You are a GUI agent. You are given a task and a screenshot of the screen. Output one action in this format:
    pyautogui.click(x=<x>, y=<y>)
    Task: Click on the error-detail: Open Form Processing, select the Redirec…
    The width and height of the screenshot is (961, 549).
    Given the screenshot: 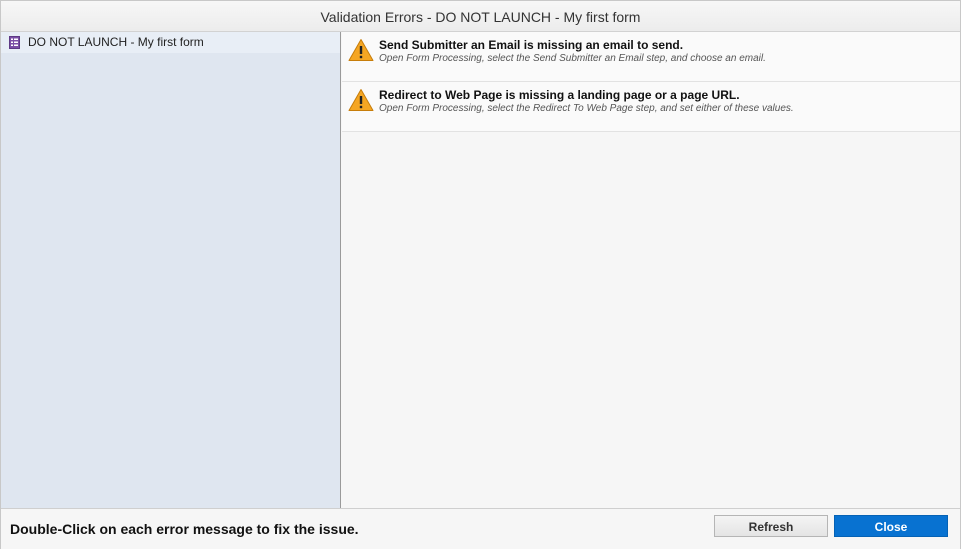 What is the action you would take?
    pyautogui.click(x=586, y=108)
    